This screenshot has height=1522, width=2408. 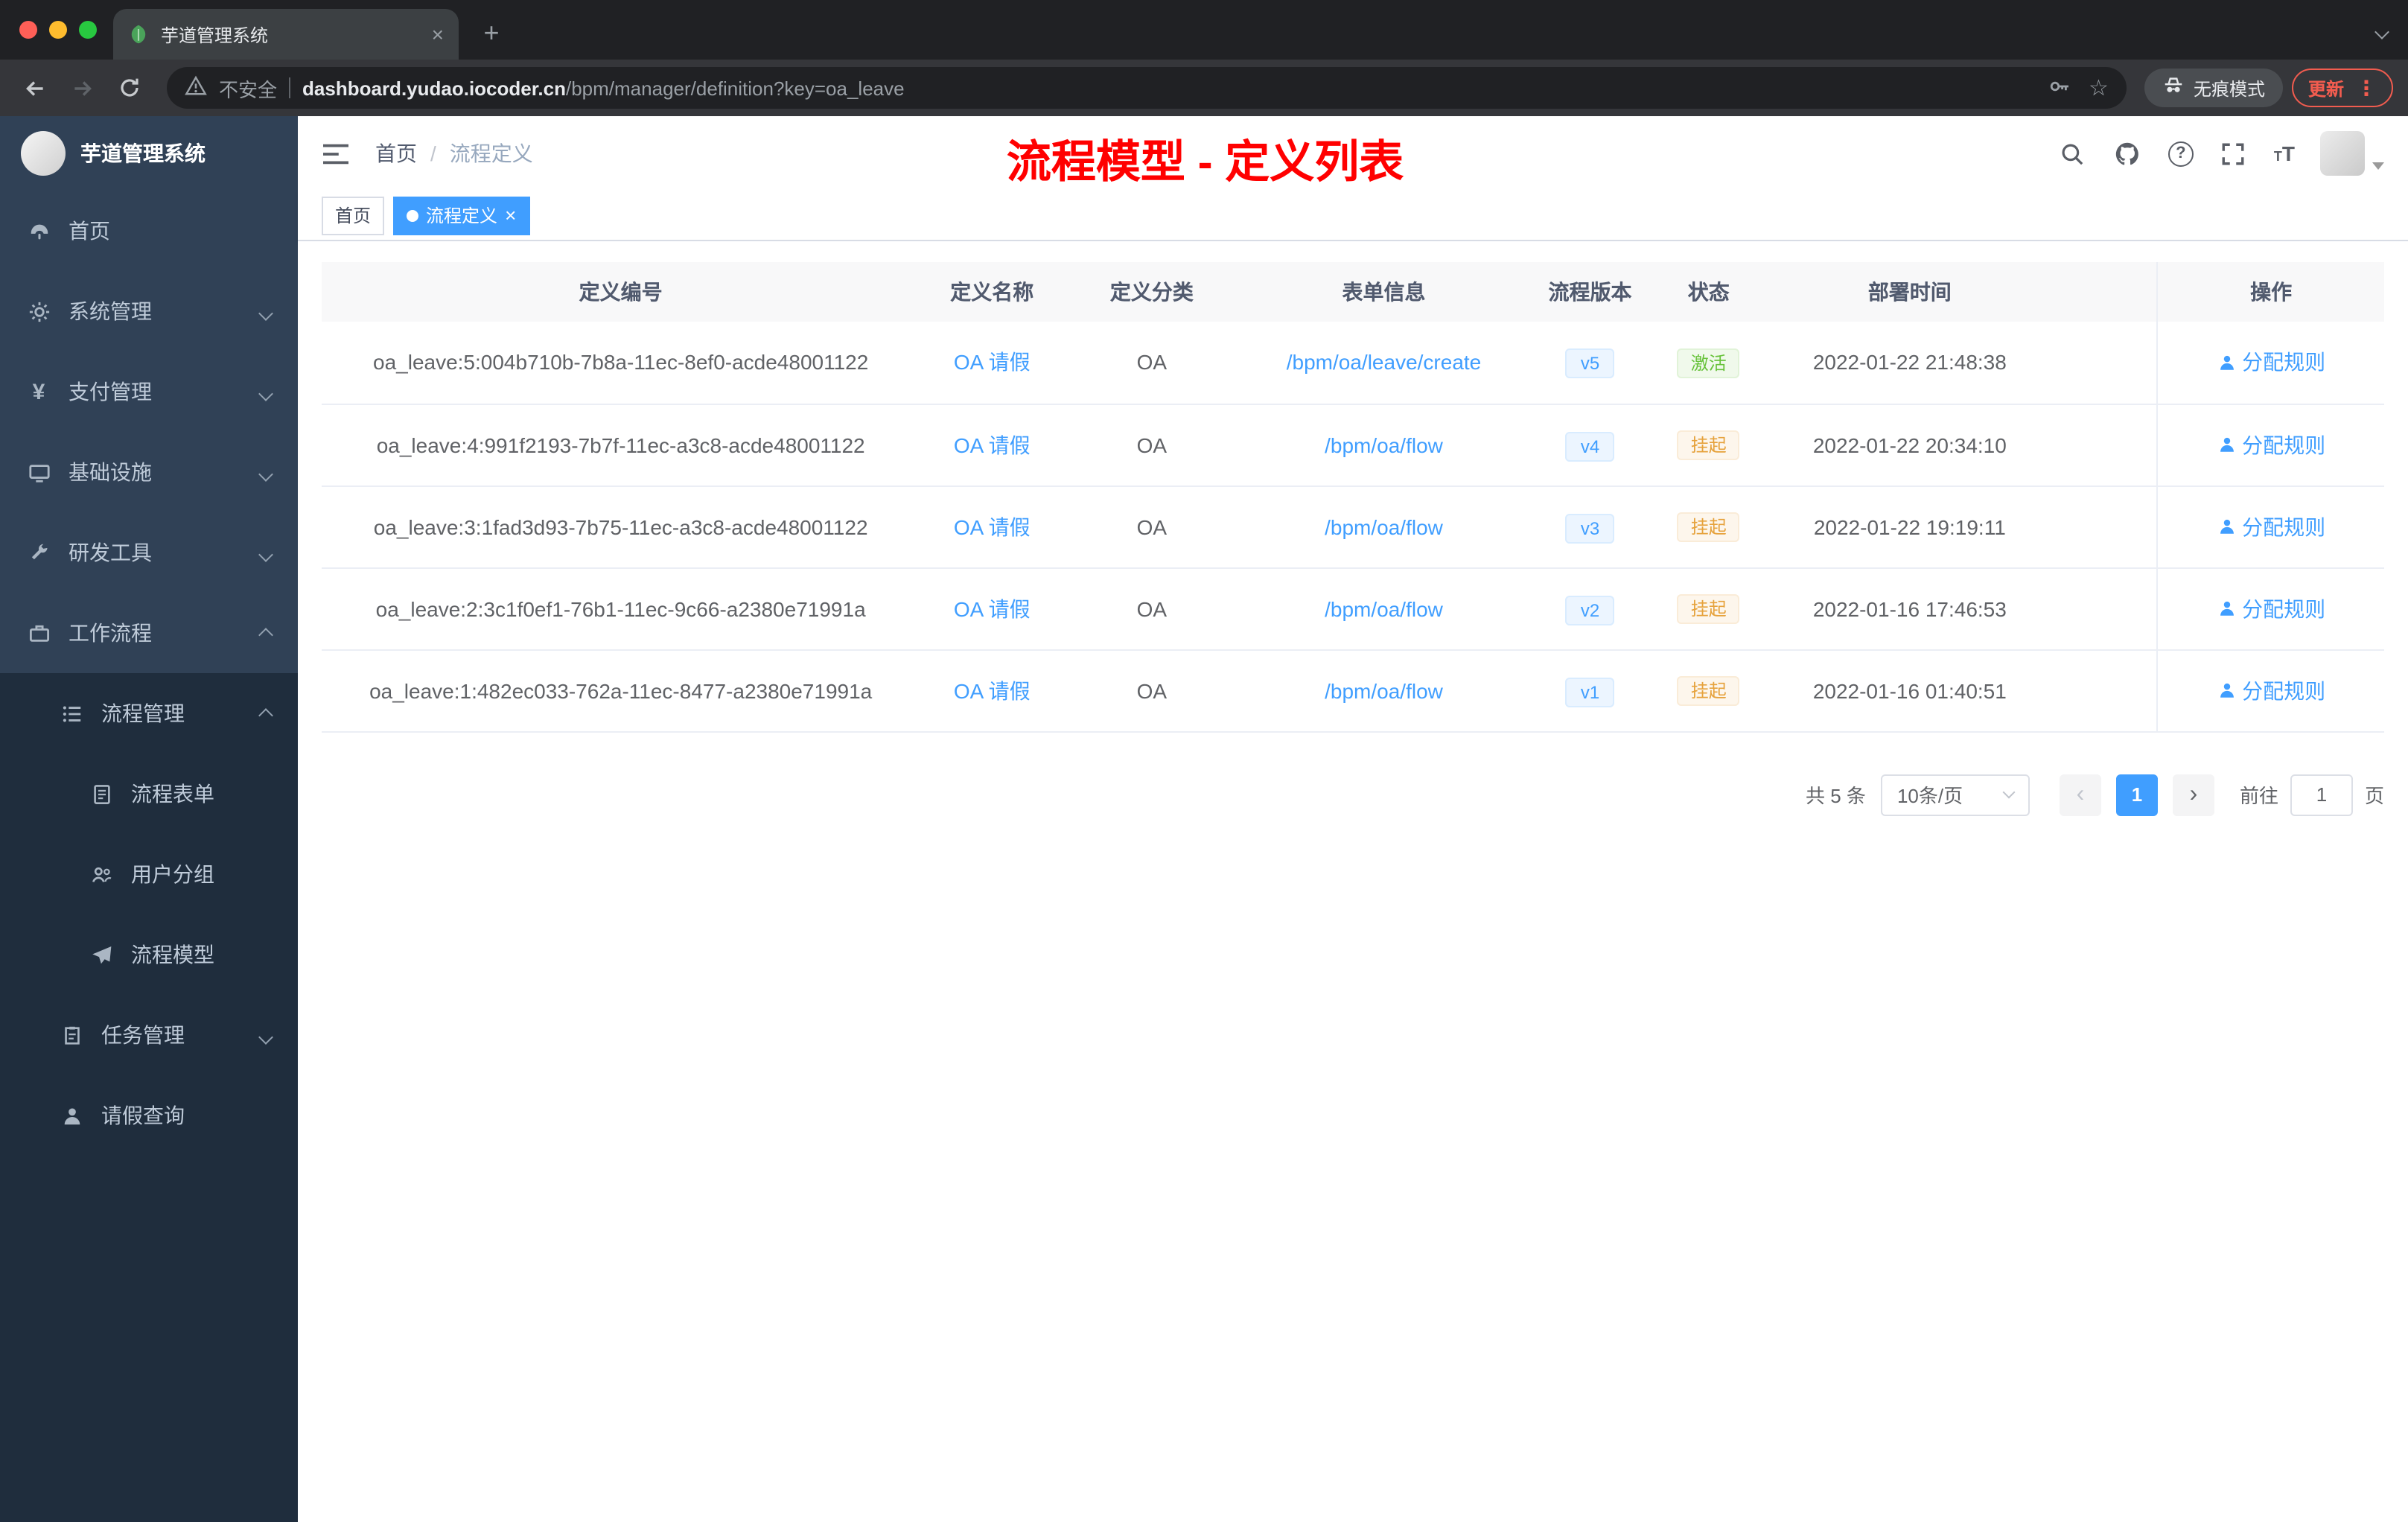 I want to click on sidebar-item-process-mgmt: 流程管理, so click(x=149, y=713).